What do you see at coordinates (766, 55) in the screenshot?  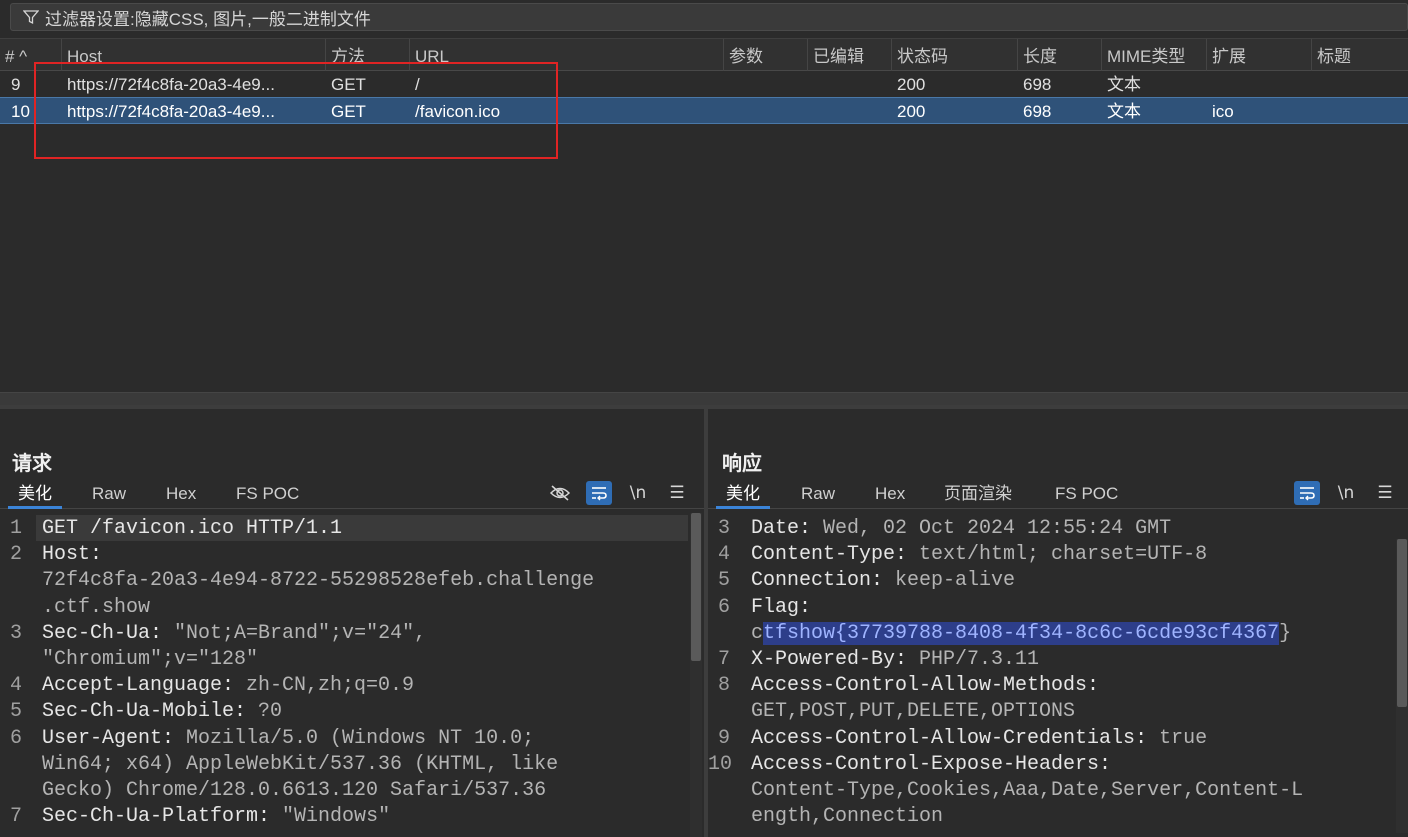 I see `column-header-params: 参数` at bounding box center [766, 55].